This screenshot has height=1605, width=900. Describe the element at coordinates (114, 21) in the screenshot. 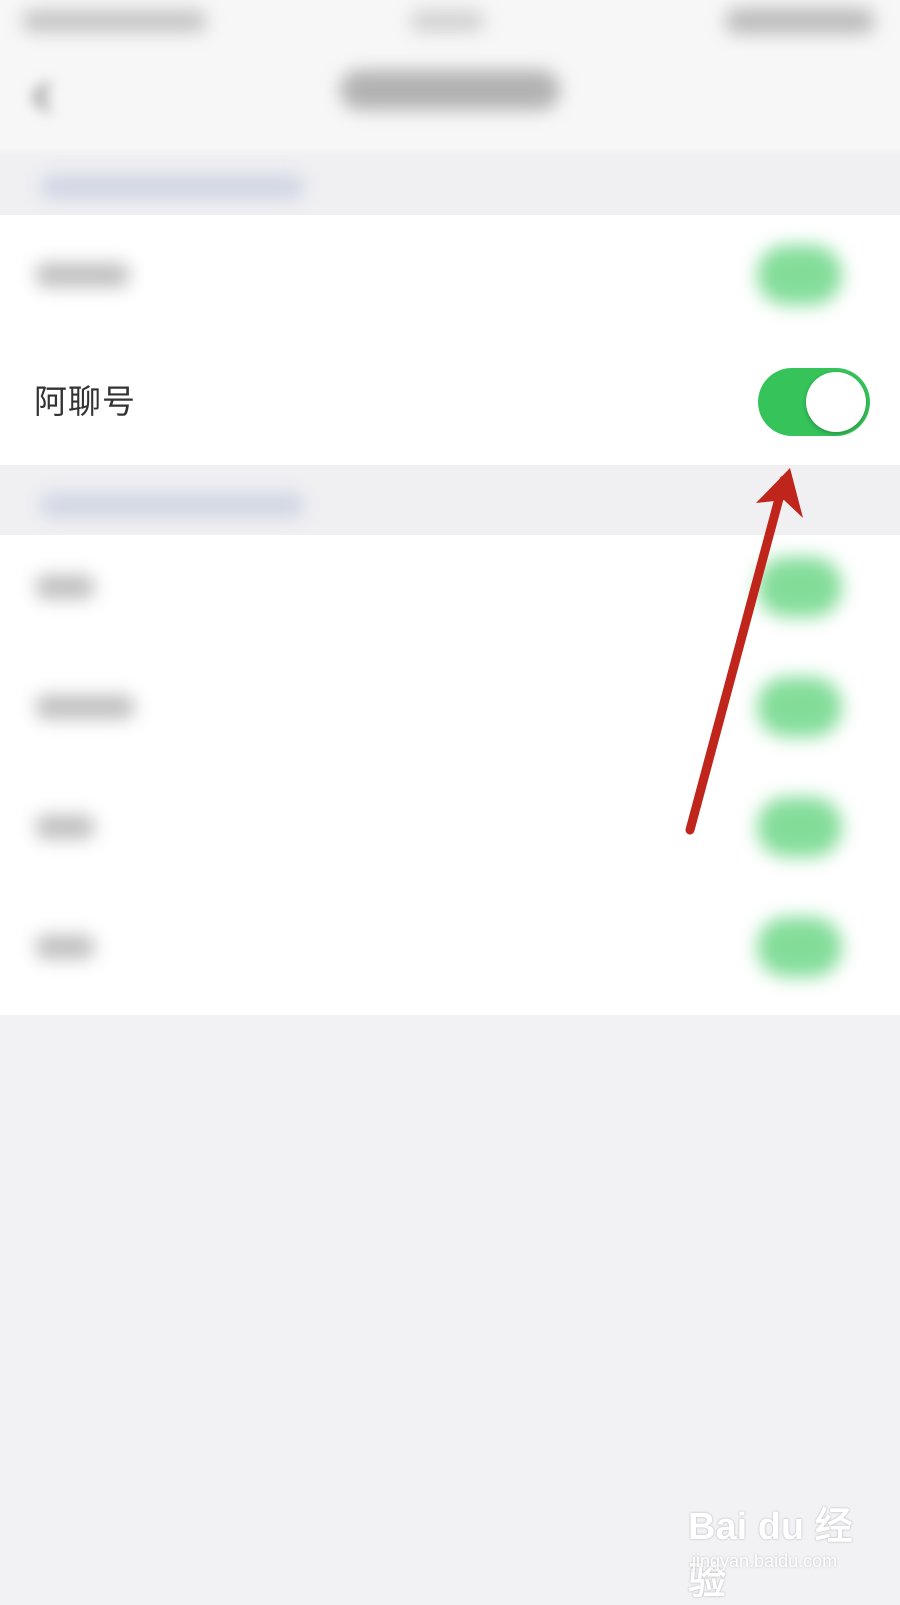

I see `status-time` at that location.